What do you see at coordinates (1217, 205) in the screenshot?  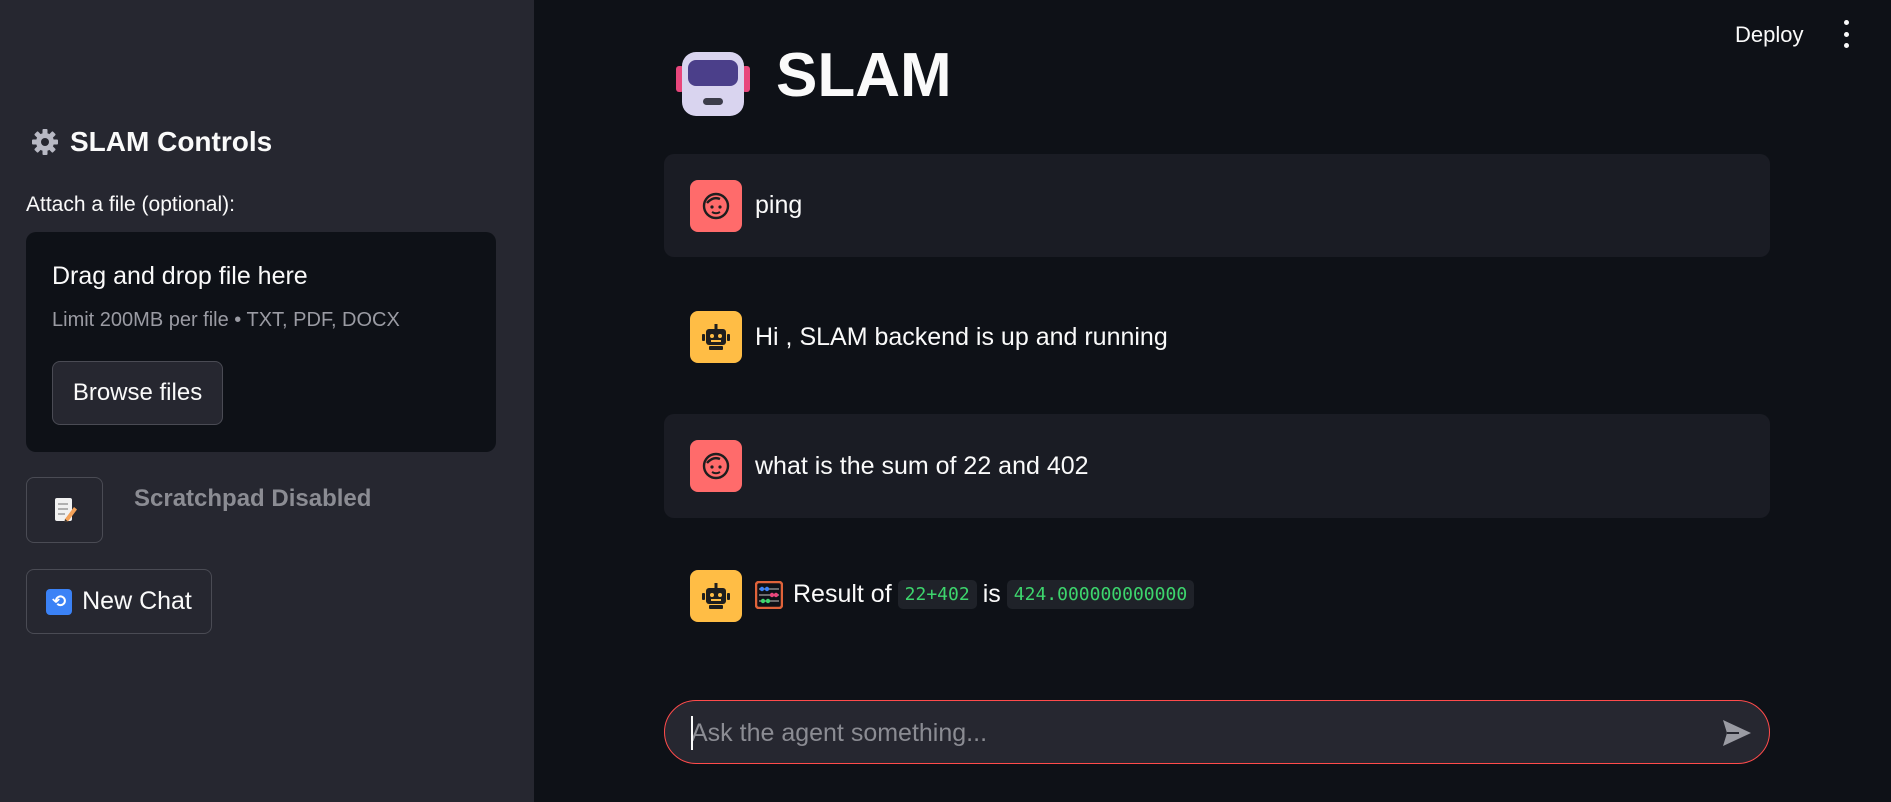 I see `chat-message-user: ping` at bounding box center [1217, 205].